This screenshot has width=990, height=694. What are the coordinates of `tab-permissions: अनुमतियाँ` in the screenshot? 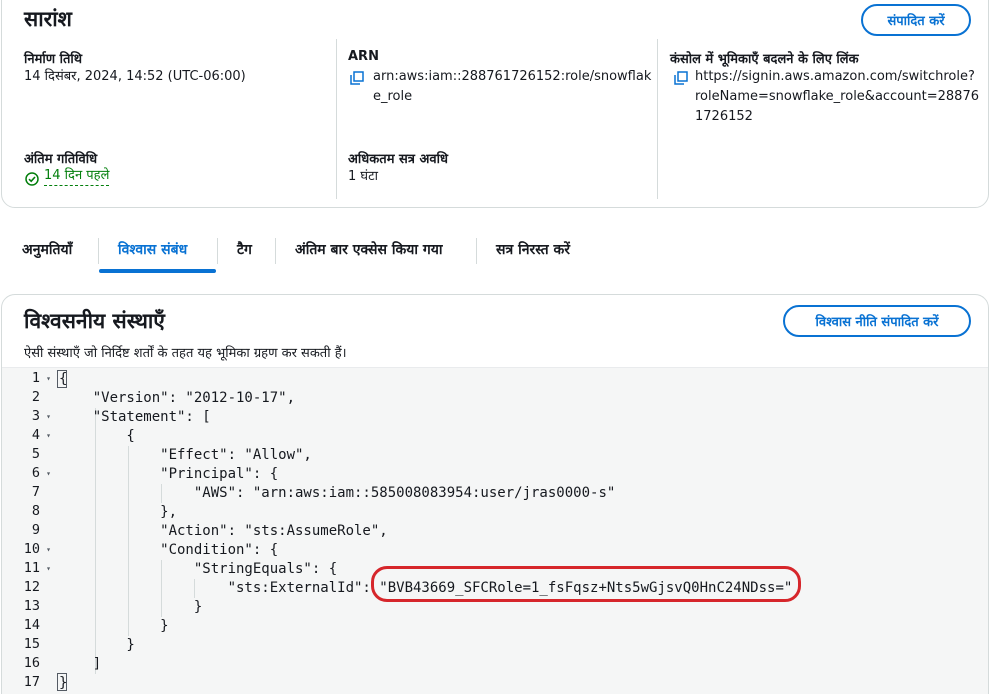 It's located at (47, 249).